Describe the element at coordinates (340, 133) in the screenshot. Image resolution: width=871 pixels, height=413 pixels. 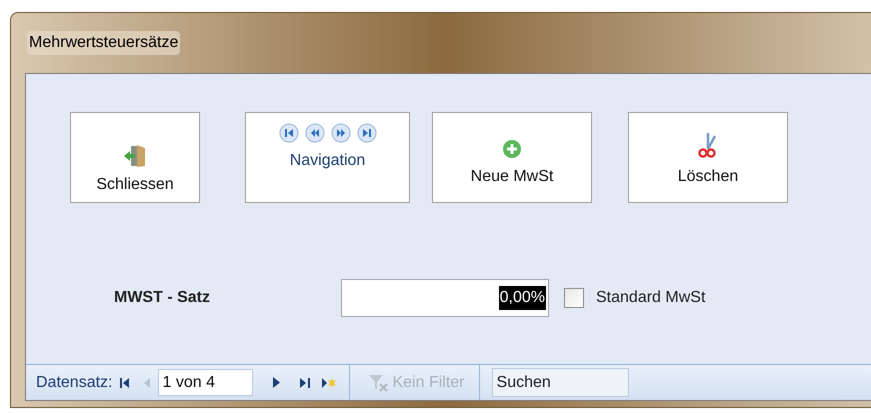
I see `next-icon` at that location.